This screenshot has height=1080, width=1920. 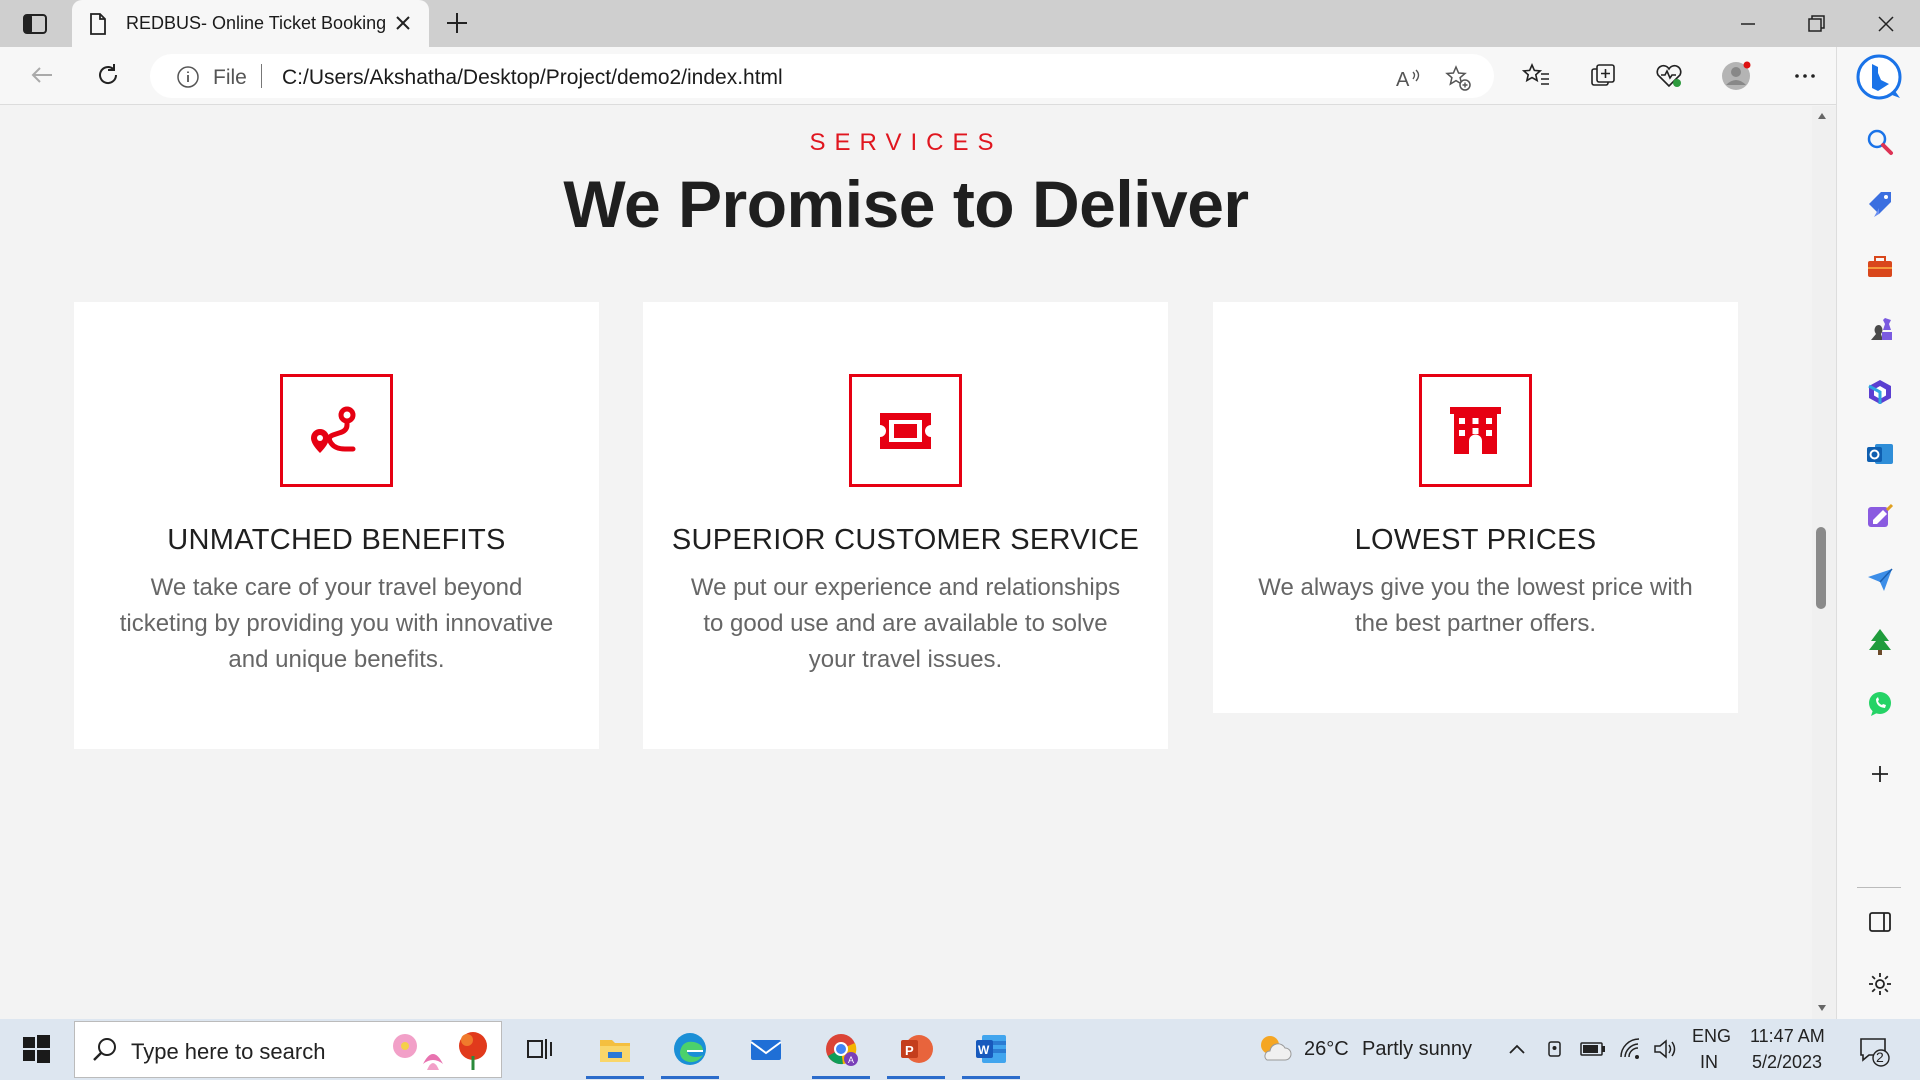 I want to click on task-view-icon, so click(x=540, y=1049).